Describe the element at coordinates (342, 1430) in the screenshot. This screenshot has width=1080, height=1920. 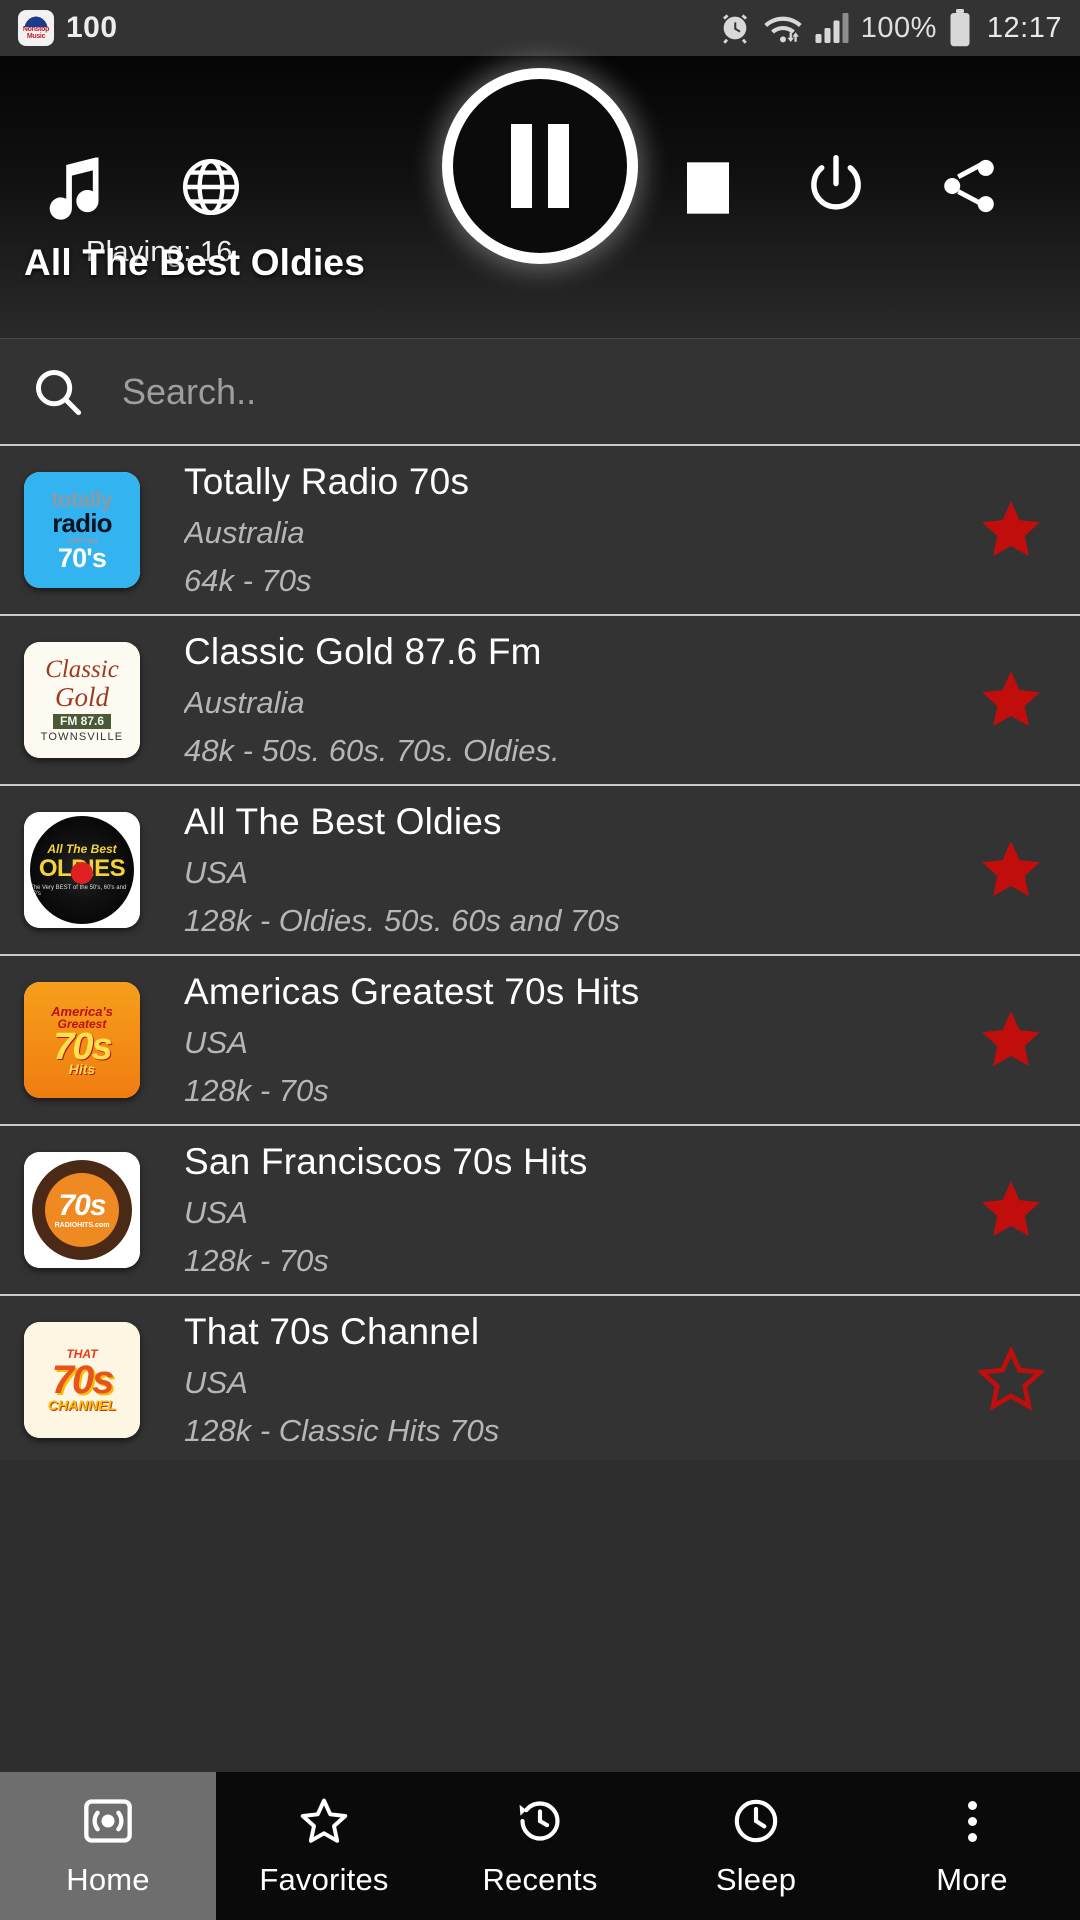
I see `station-meta: 128k - Classic Hits 70s` at that location.